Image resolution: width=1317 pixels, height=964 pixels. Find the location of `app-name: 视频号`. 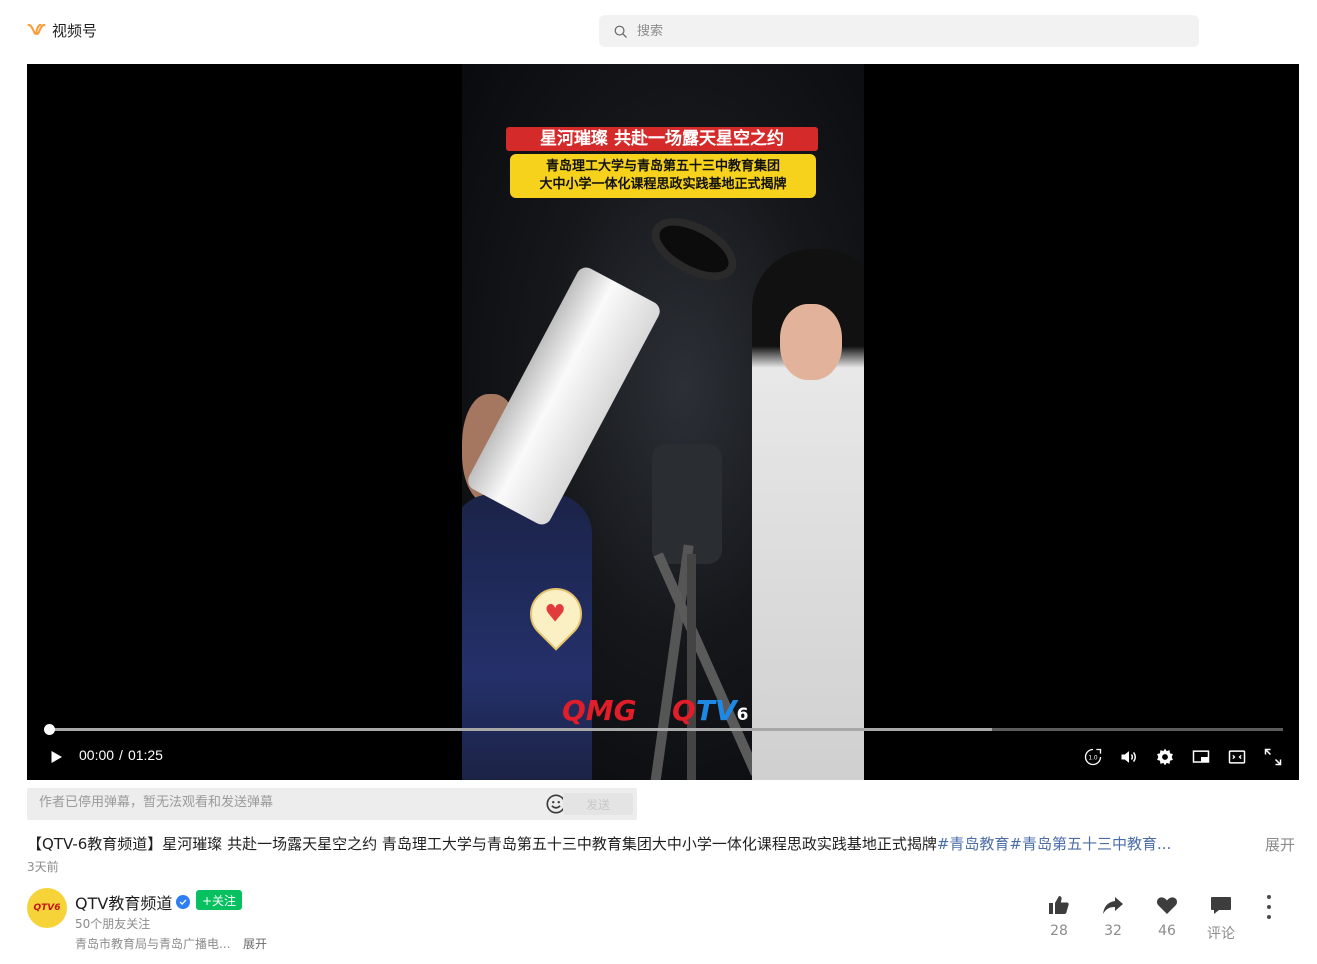

app-name: 视频号 is located at coordinates (75, 31).